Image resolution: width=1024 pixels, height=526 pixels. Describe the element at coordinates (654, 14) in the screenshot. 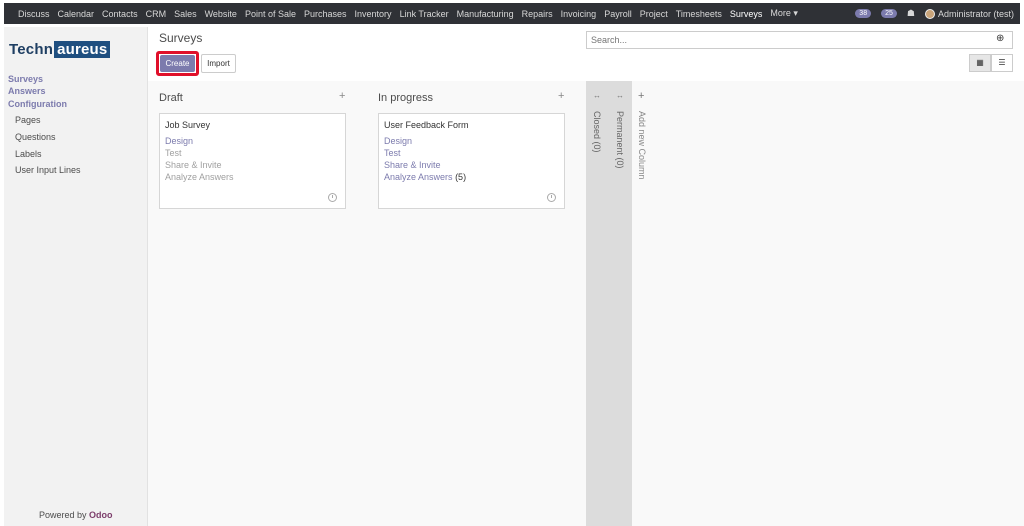

I see `menu-project: Project` at that location.